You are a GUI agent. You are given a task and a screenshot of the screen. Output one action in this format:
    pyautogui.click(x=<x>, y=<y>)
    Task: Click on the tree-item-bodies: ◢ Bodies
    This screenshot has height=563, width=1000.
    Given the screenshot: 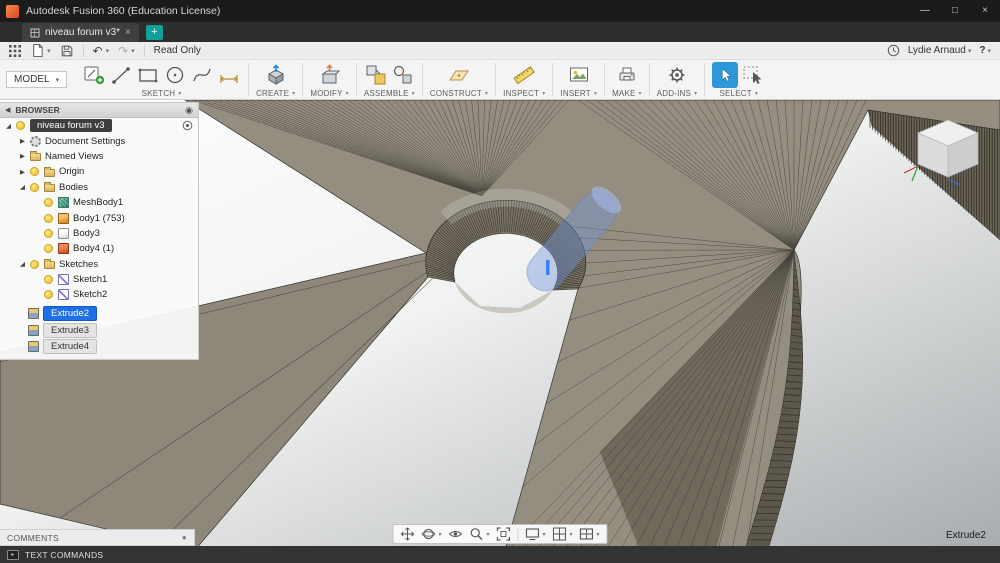 What is the action you would take?
    pyautogui.click(x=99, y=187)
    